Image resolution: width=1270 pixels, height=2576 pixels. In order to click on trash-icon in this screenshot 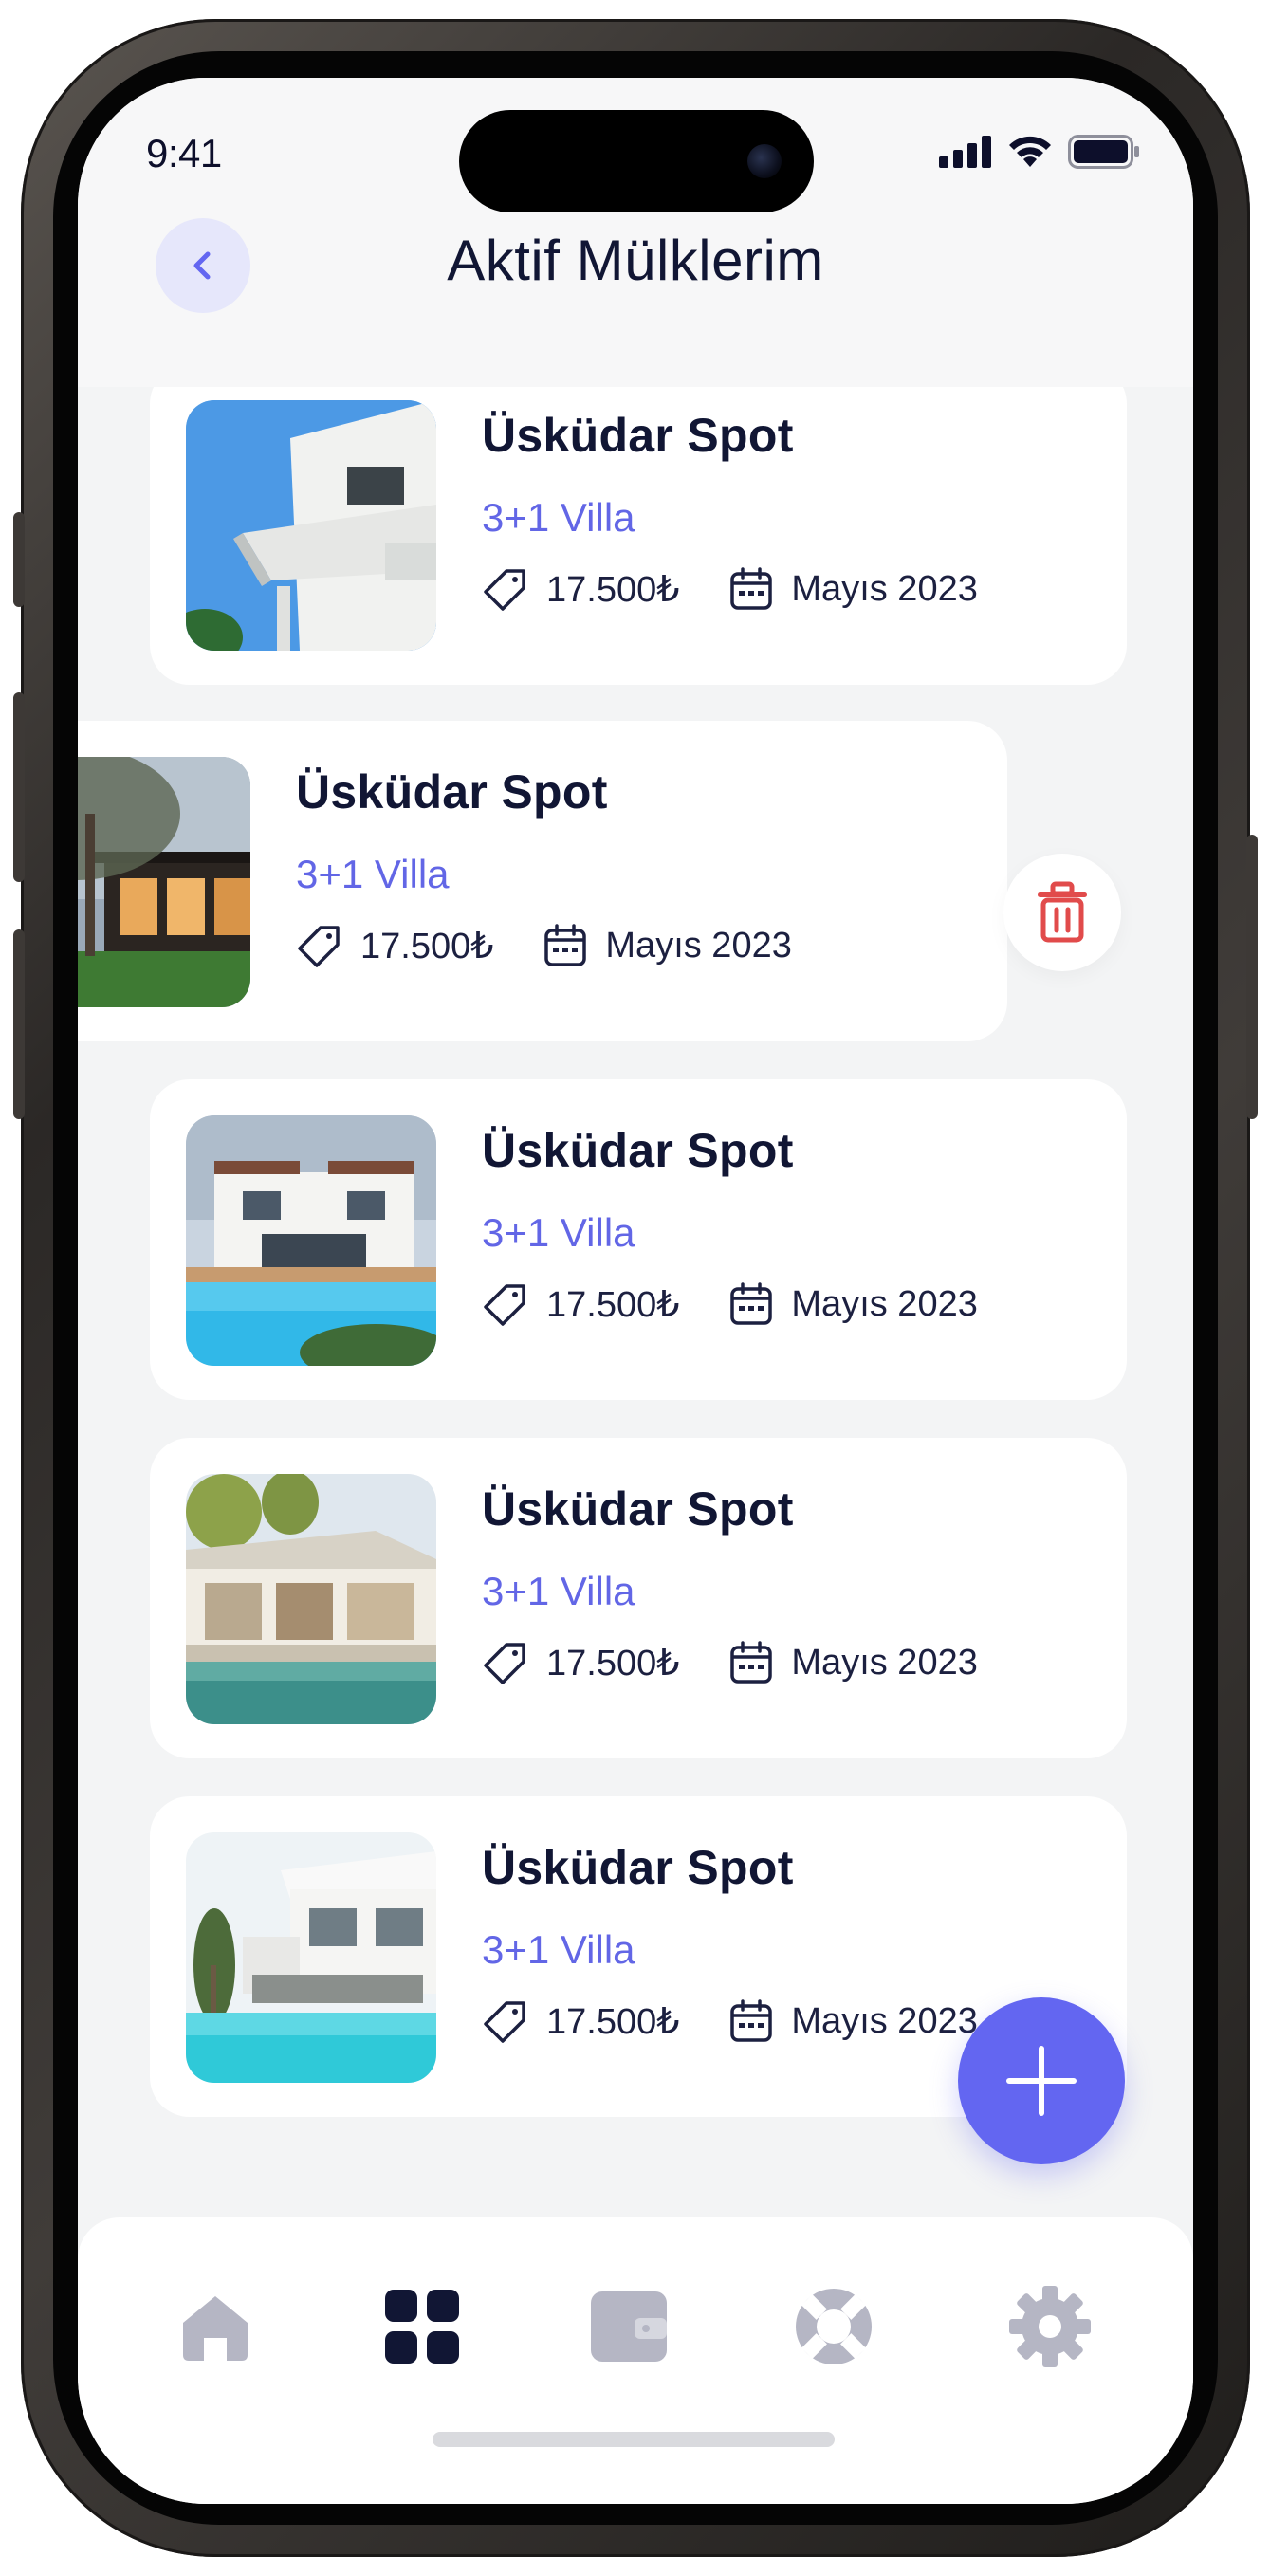, I will do `click(1062, 912)`.